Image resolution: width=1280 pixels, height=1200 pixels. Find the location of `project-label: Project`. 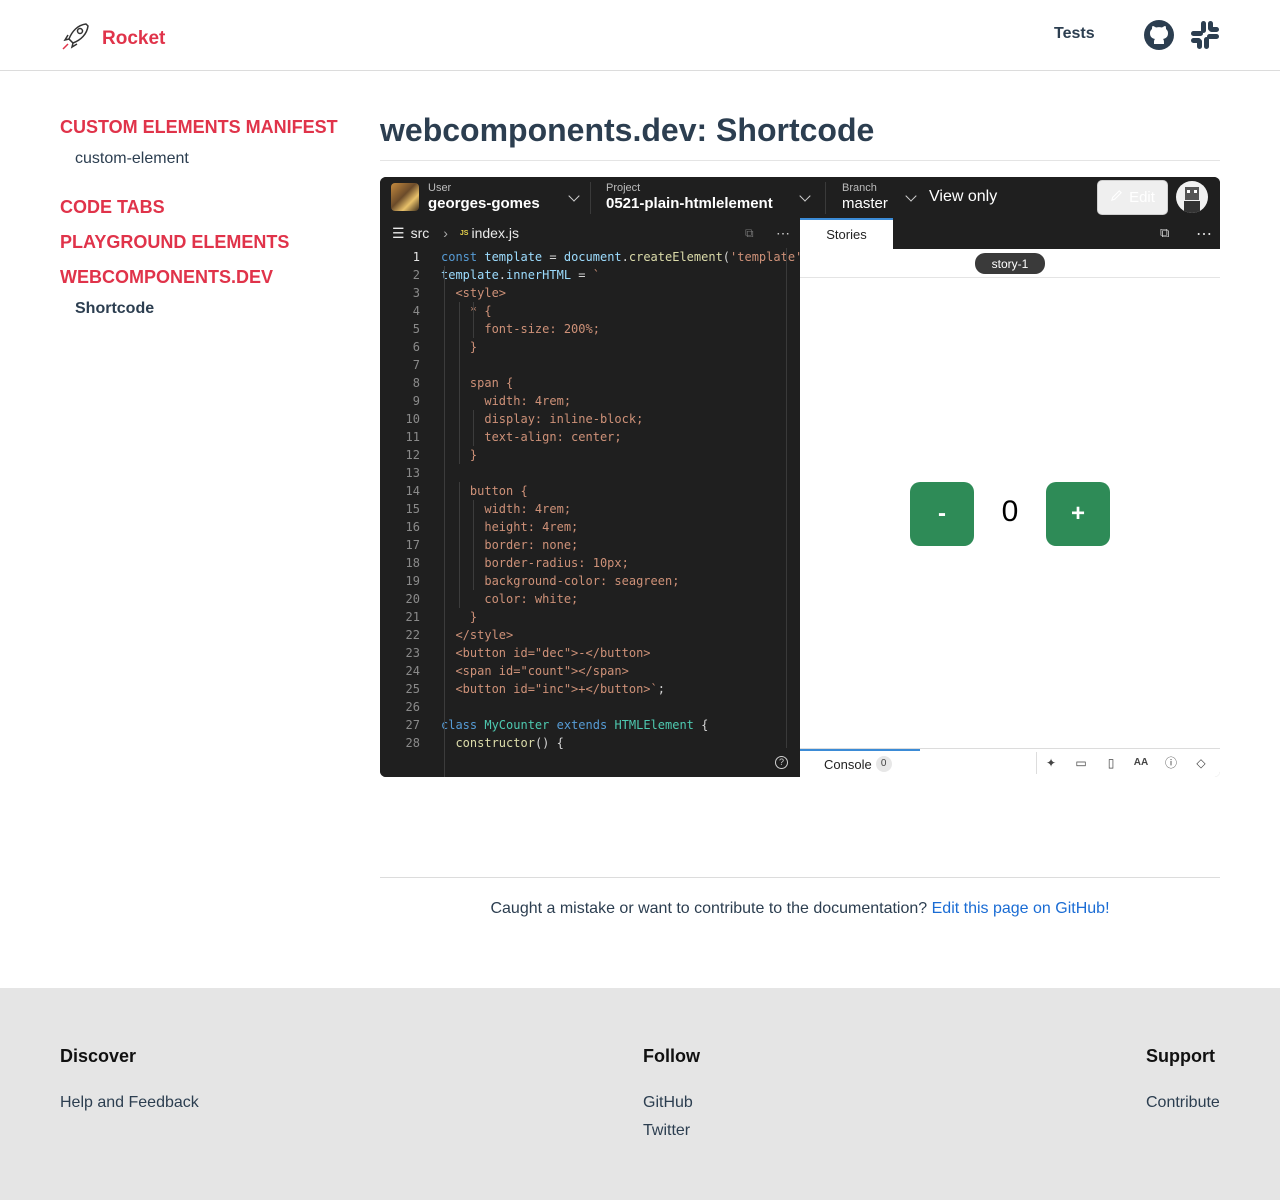

project-label: Project is located at coordinates (623, 188).